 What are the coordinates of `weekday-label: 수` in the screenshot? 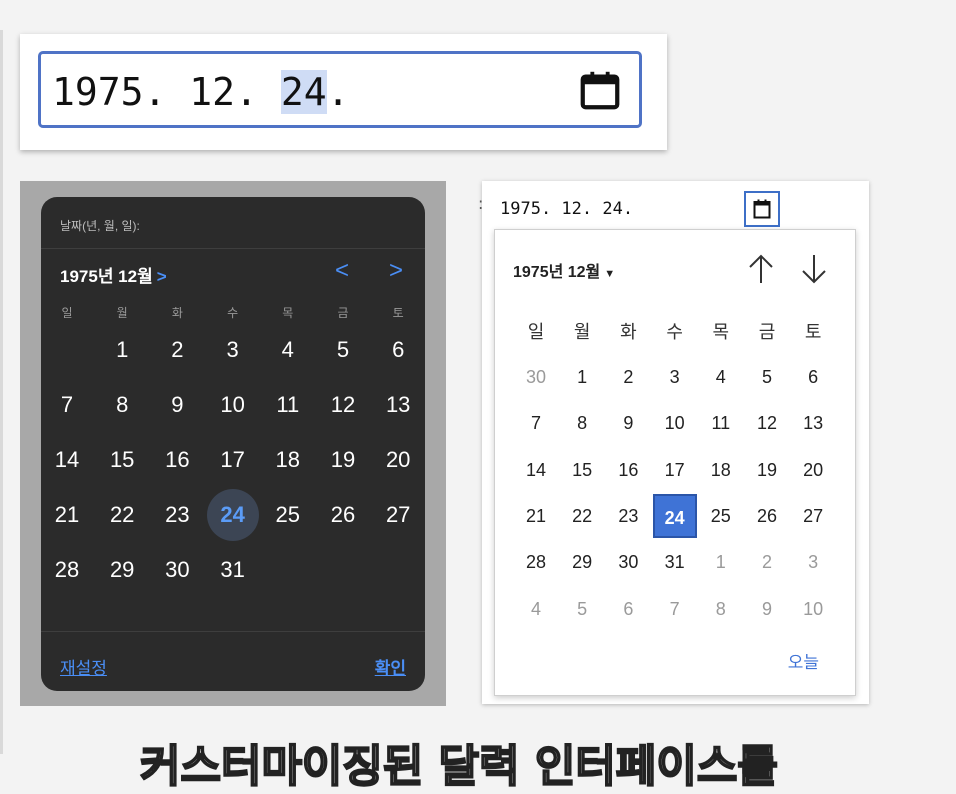 It's located at (233, 313).